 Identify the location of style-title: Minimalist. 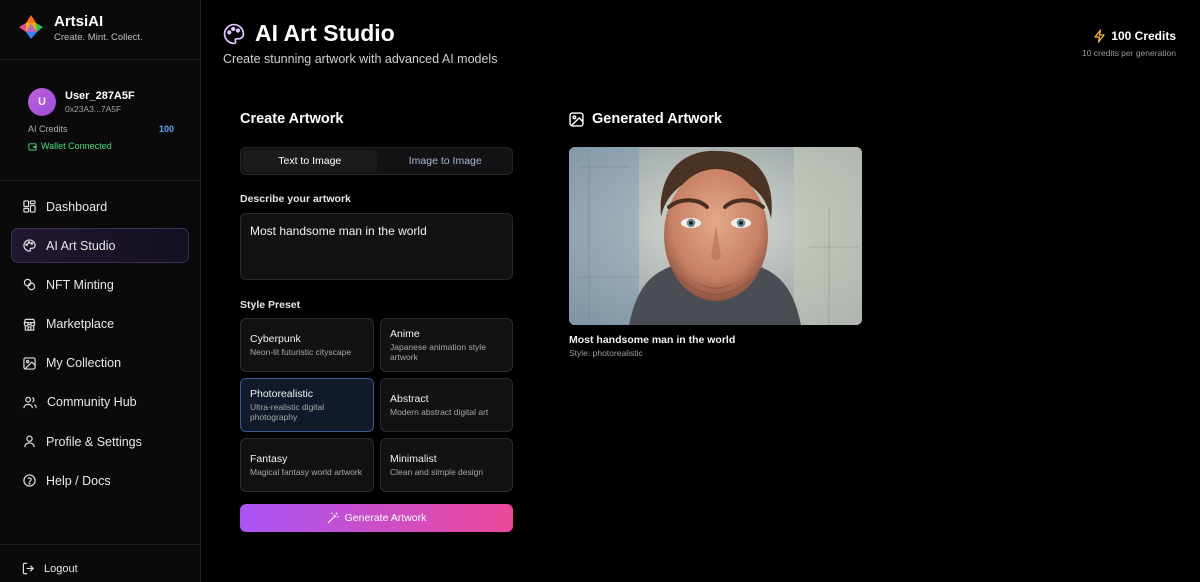
(413, 458).